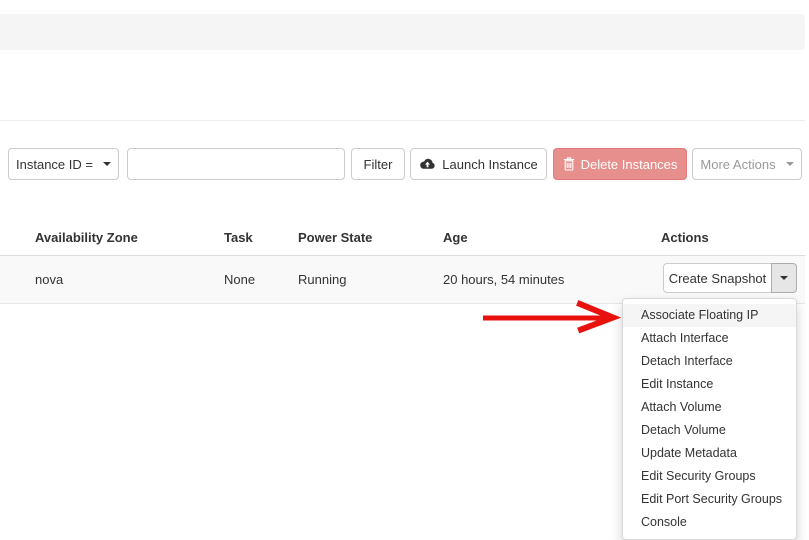 Image resolution: width=809 pixels, height=540 pixels. What do you see at coordinates (54, 164) in the screenshot?
I see `filter-field-label: Instance ID =` at bounding box center [54, 164].